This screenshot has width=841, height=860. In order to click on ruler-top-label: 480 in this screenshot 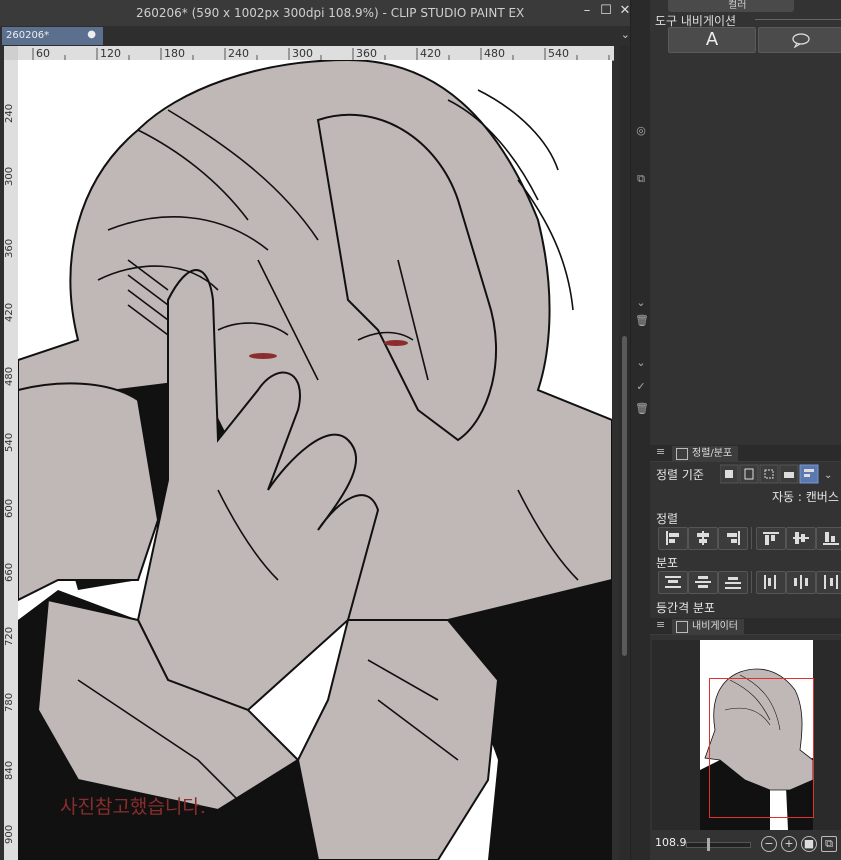, I will do `click(494, 53)`.